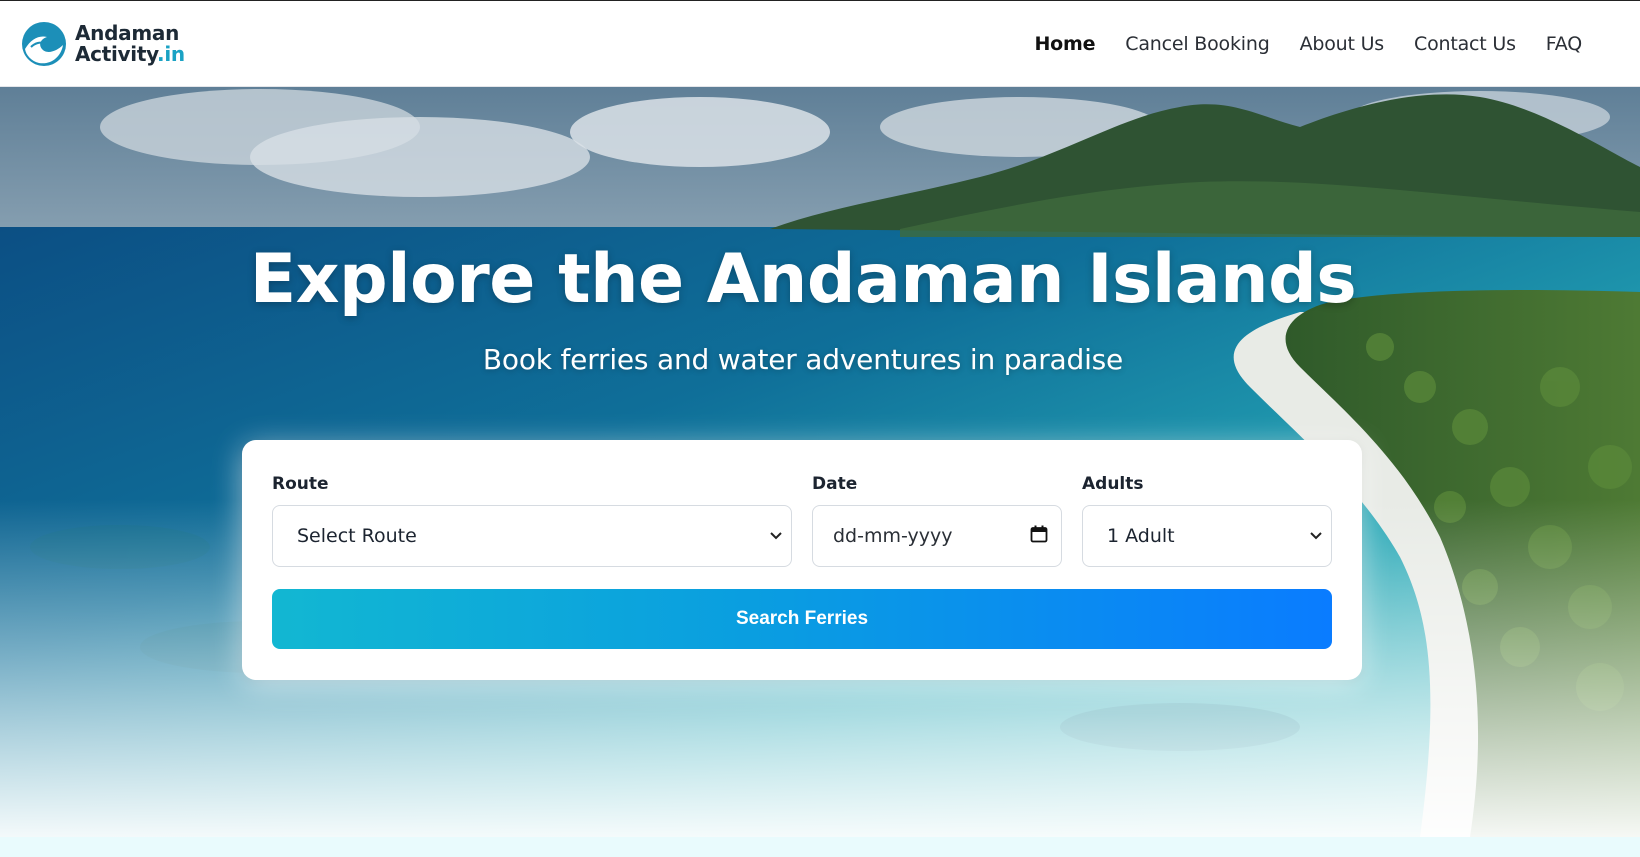 The width and height of the screenshot is (1640, 857). I want to click on route-select: Select Route, so click(532, 536).